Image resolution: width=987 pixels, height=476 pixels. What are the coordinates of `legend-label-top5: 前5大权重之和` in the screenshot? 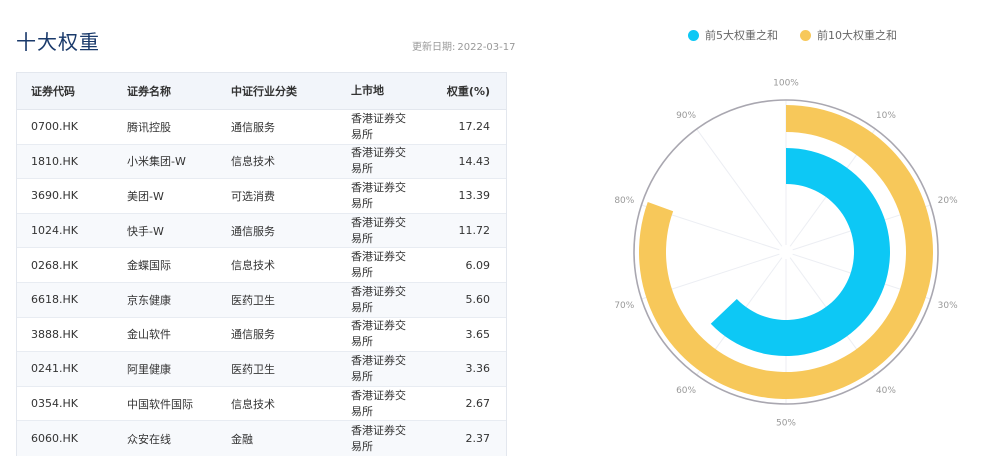 It's located at (741, 35).